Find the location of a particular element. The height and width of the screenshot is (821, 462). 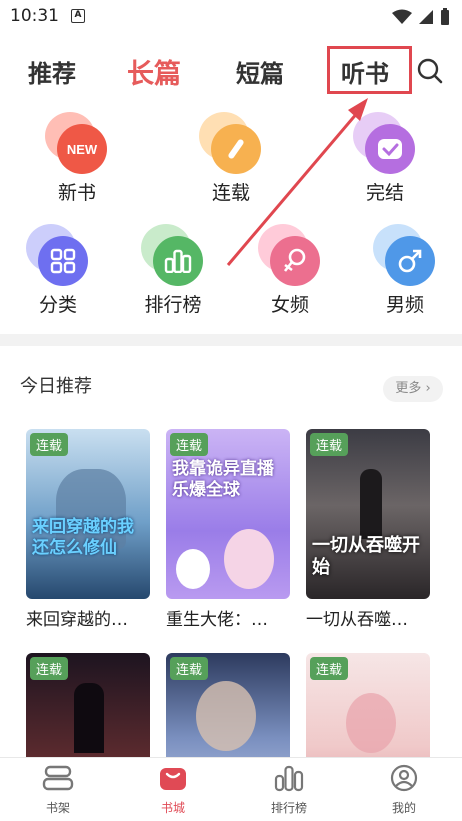

category-female: 女频 is located at coordinates (290, 270).